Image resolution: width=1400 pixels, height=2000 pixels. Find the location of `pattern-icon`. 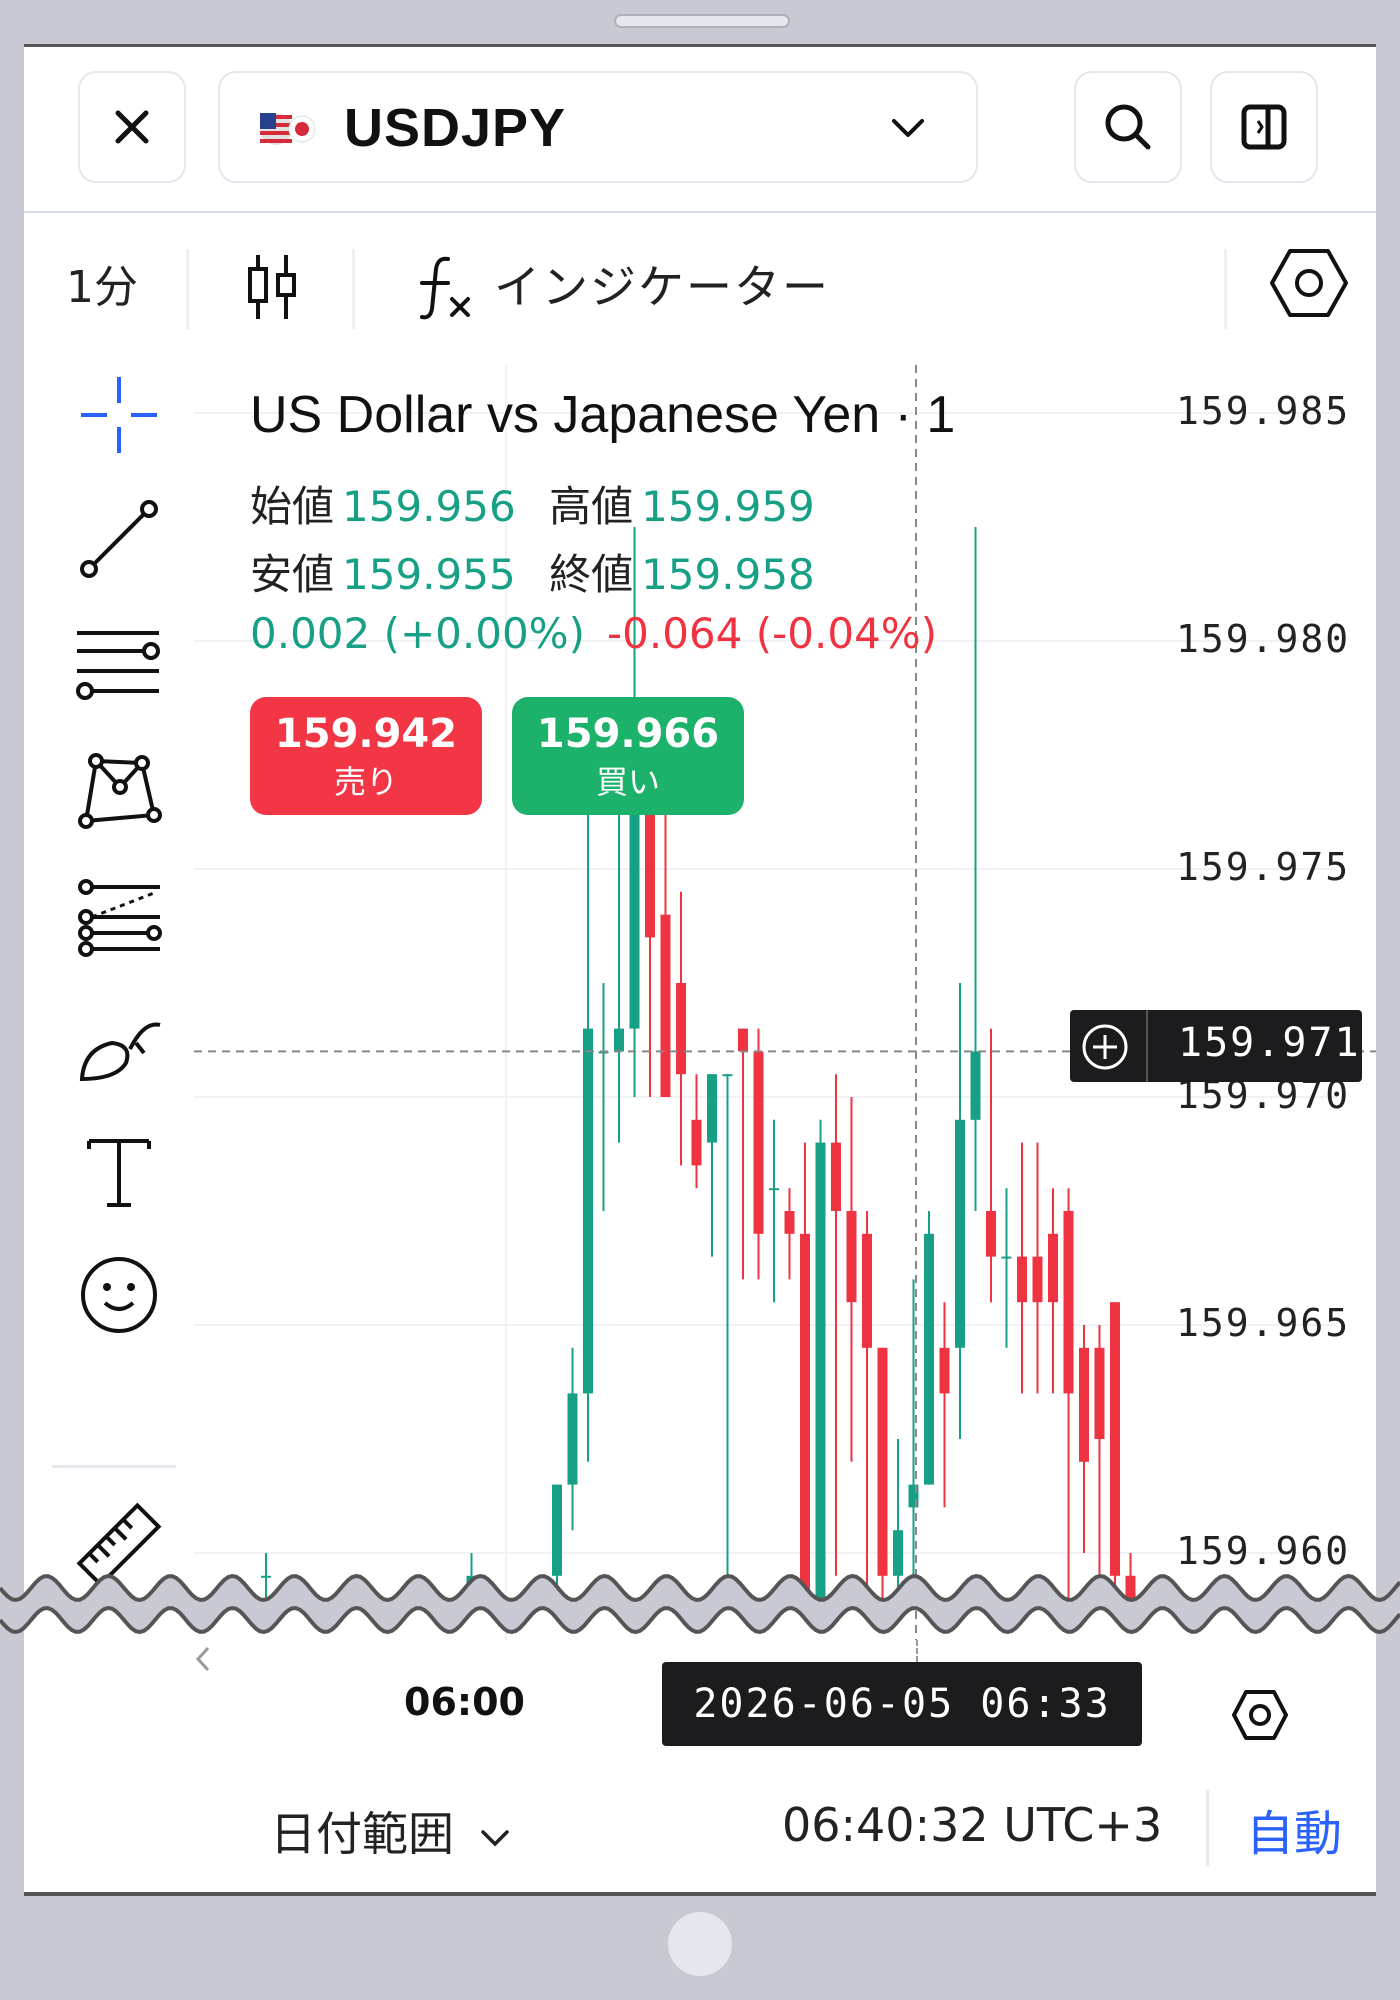

pattern-icon is located at coordinates (120, 791).